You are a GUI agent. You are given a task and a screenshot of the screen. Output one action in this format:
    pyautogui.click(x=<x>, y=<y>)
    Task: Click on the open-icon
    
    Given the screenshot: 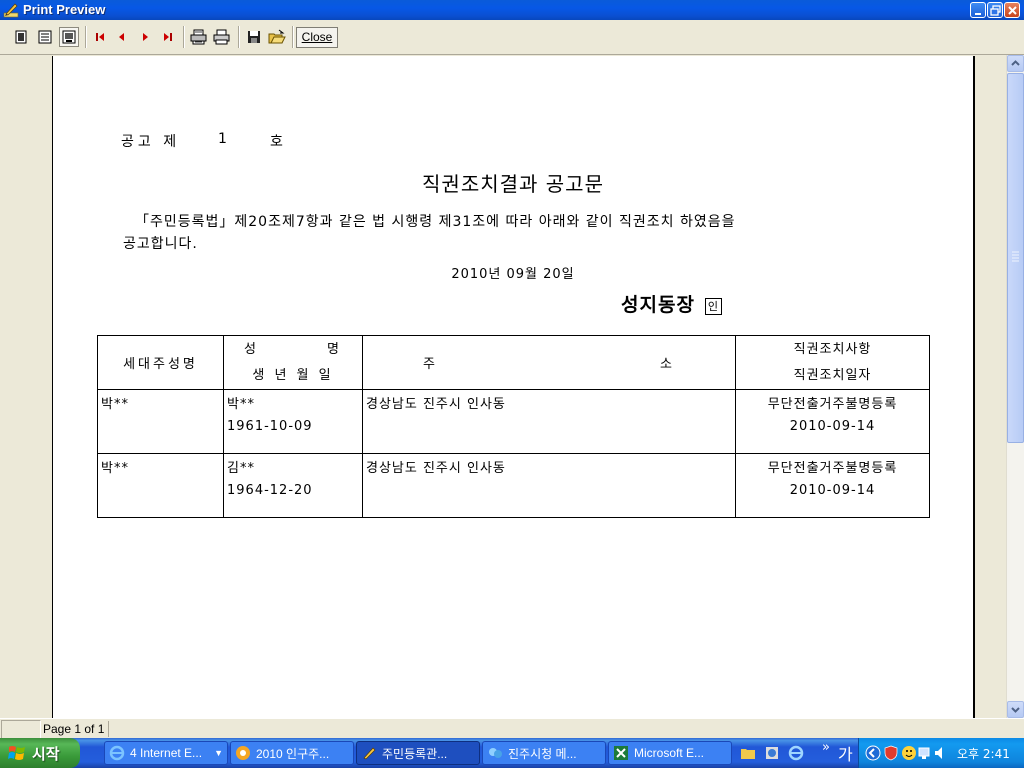 What is the action you would take?
    pyautogui.click(x=277, y=36)
    